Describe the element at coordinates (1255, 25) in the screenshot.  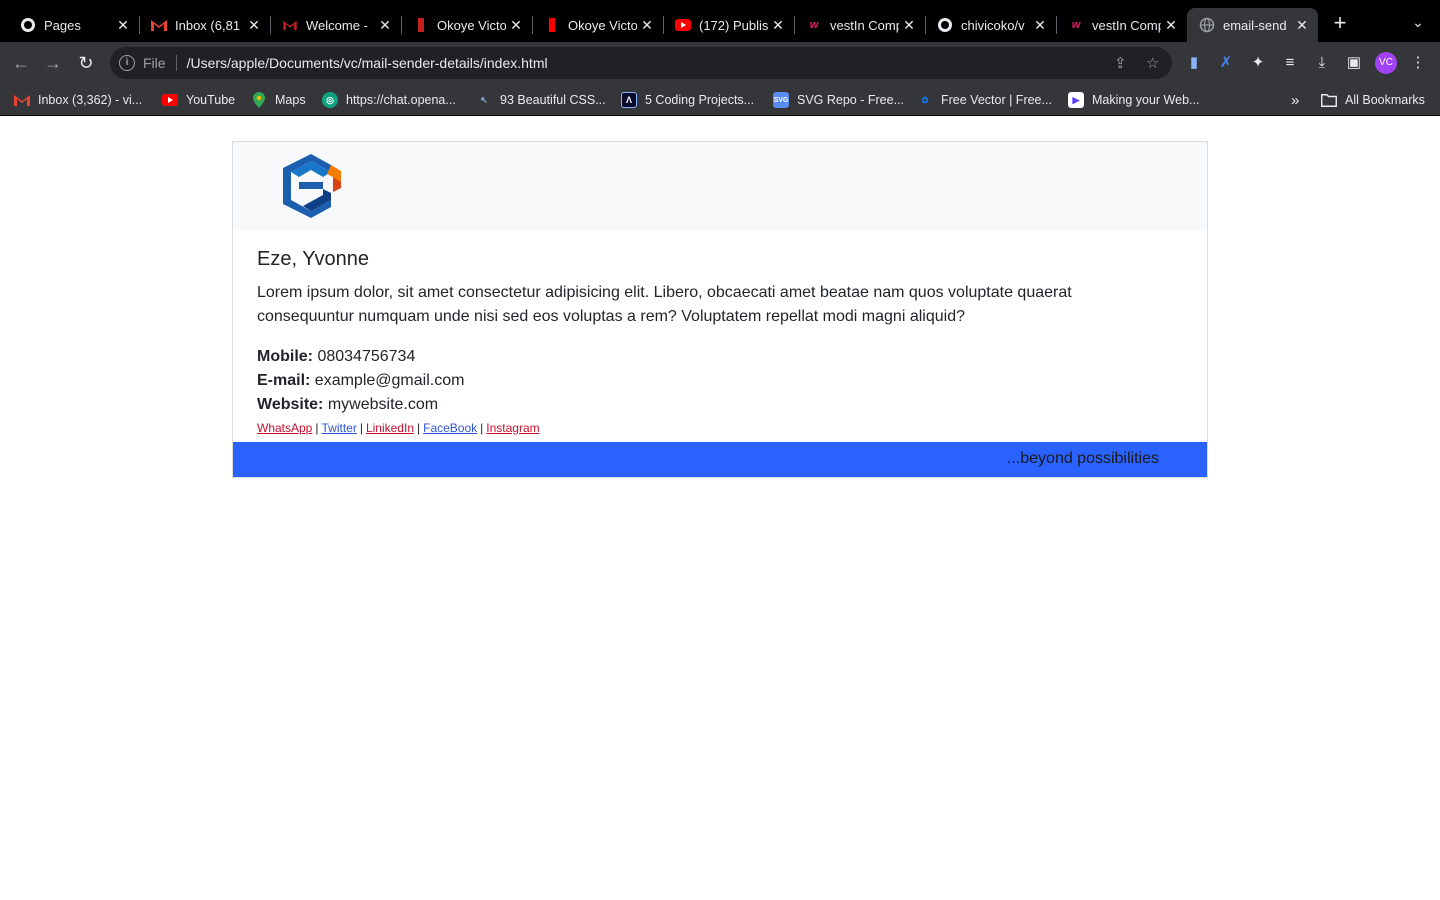
I see `tab-title: email-send` at that location.